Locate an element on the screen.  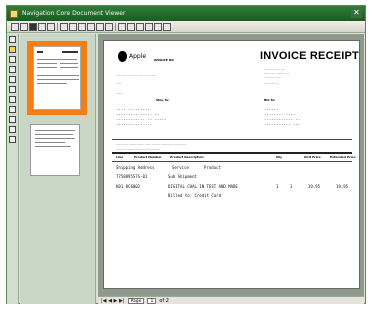
address-line: ------ is located at coordinates (119, 93).